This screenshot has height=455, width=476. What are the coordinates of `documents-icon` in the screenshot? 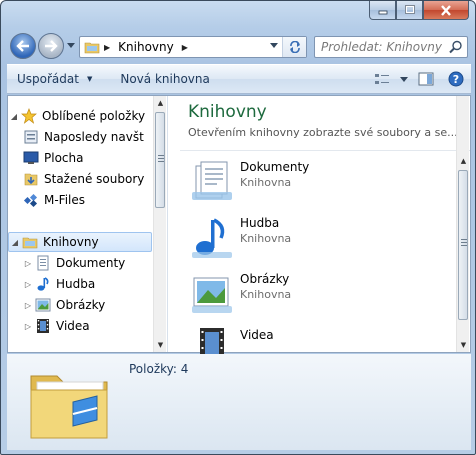 It's located at (212, 180).